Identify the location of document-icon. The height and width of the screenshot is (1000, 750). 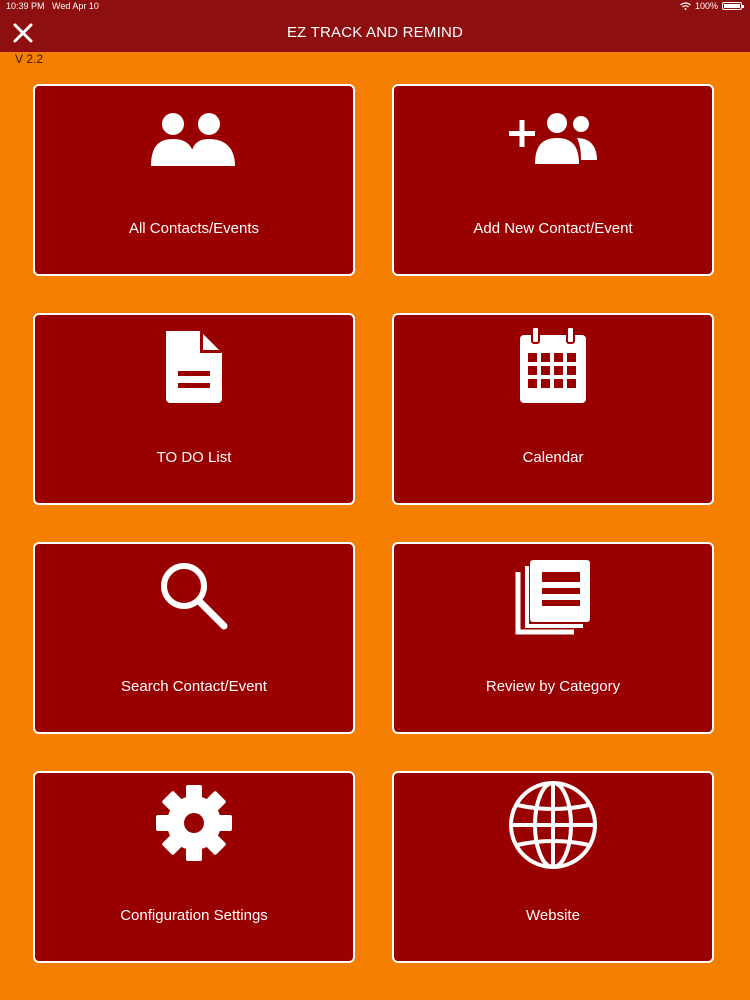
(194, 367).